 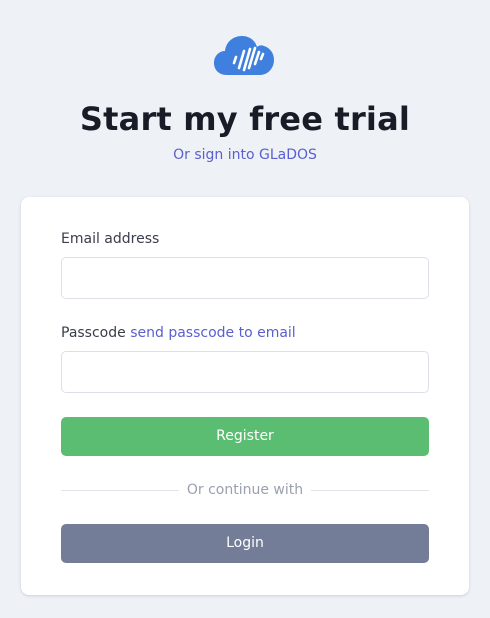 I want to click on subtitle-prefix: Or, so click(x=181, y=155).